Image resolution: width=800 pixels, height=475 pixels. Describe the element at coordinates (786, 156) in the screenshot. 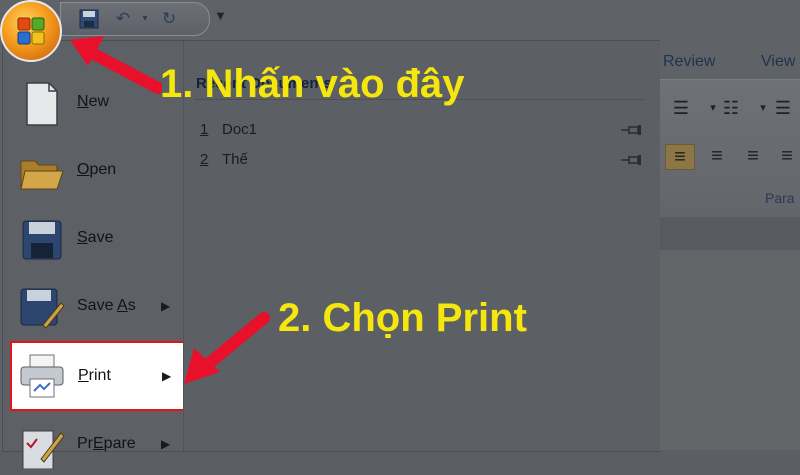

I see `justify-icon: ≡` at that location.